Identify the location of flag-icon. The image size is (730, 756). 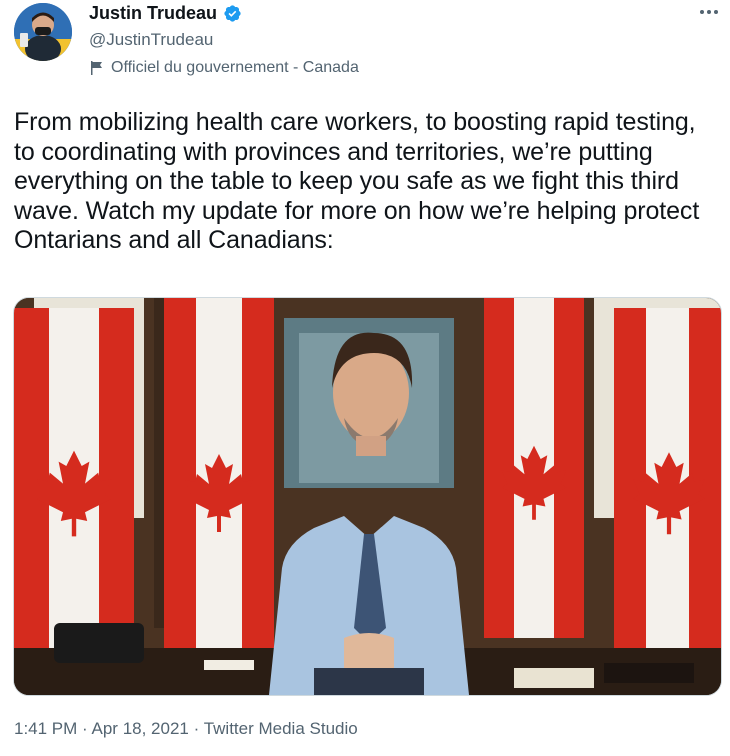
(97, 68).